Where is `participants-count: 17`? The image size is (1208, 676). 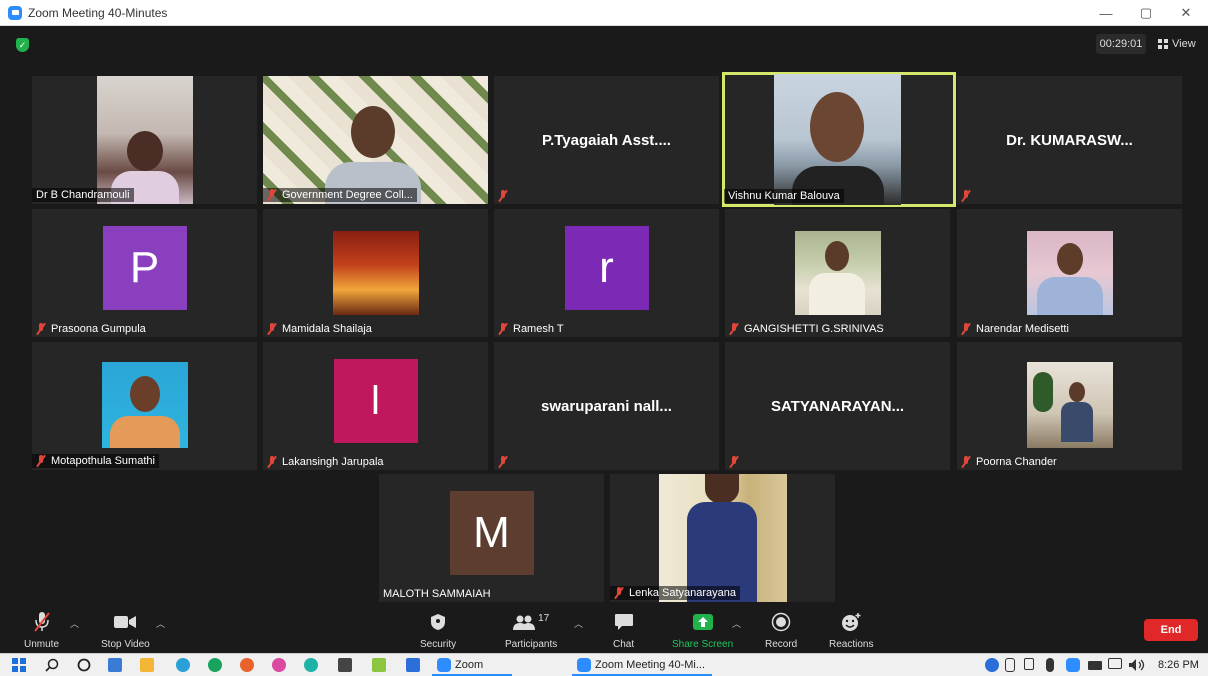 participants-count: 17 is located at coordinates (544, 618).